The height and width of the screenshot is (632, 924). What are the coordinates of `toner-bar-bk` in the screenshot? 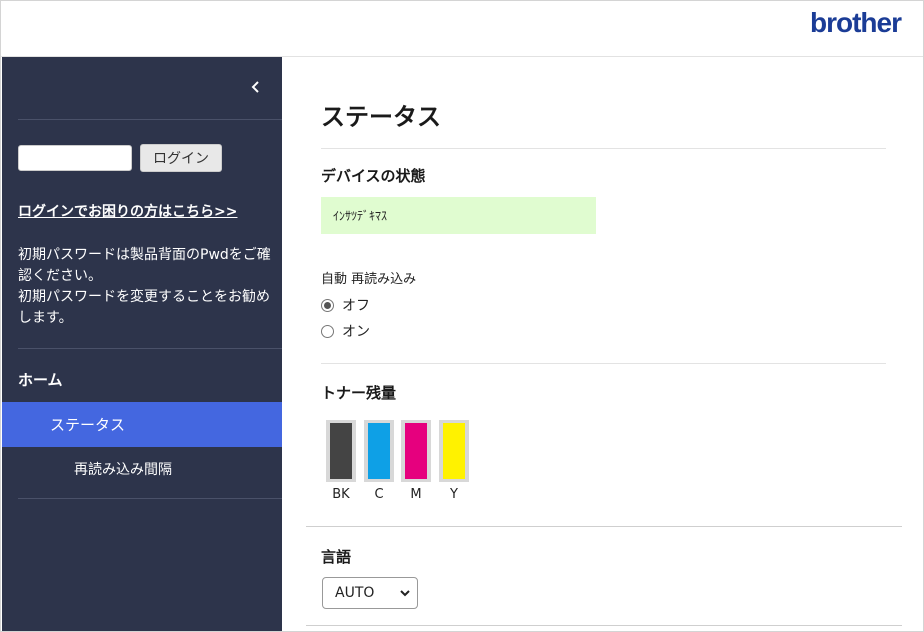 It's located at (341, 451).